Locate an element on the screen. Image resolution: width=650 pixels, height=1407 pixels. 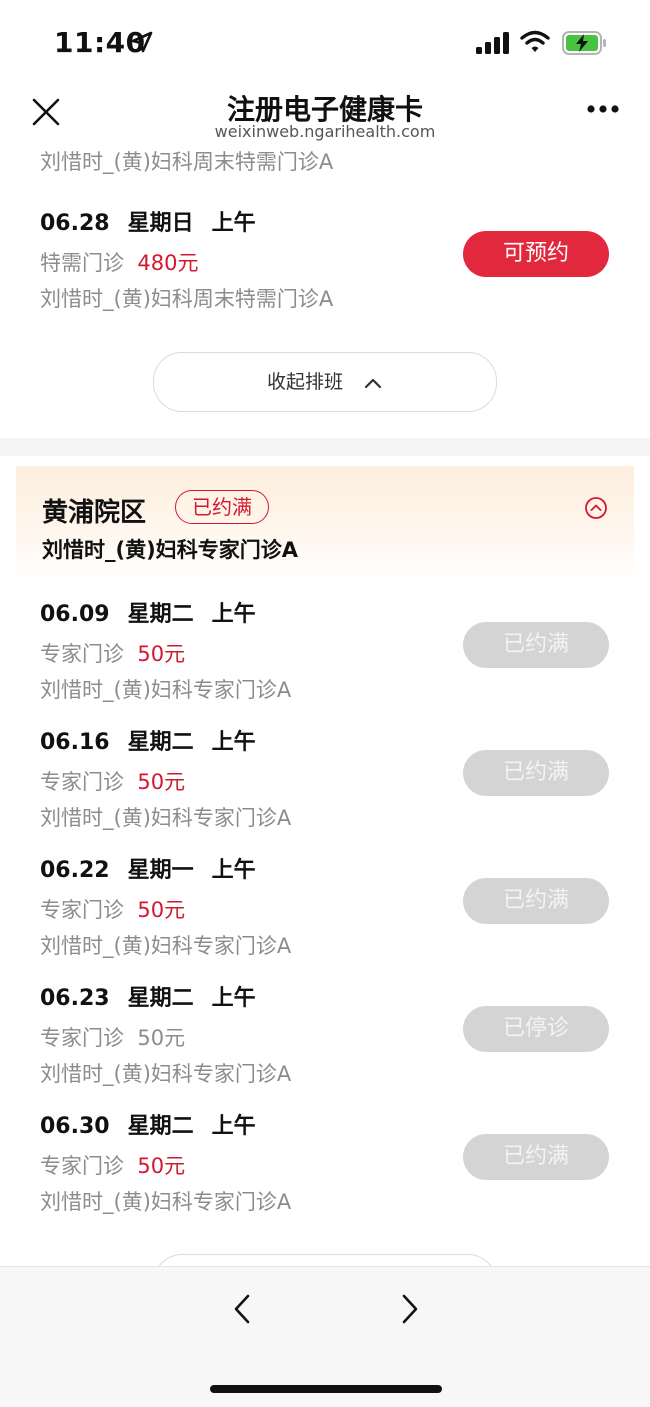
slot-date-line: 06.28 星期日 上午 is located at coordinates (186, 221).